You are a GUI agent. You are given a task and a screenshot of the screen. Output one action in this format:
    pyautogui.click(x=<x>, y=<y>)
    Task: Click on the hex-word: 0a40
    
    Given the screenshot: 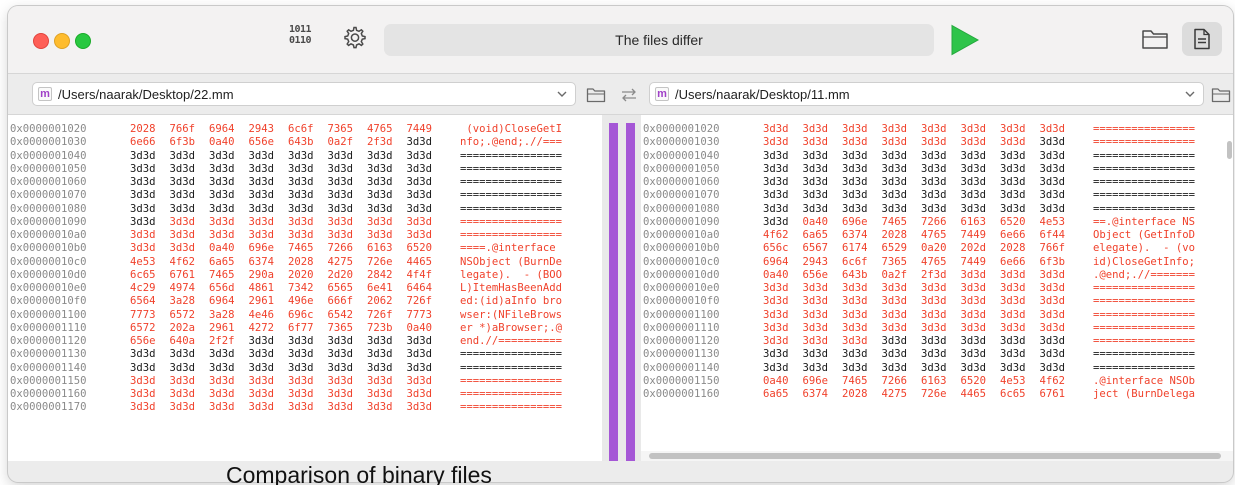 What is the action you would take?
    pyautogui.click(x=776, y=380)
    